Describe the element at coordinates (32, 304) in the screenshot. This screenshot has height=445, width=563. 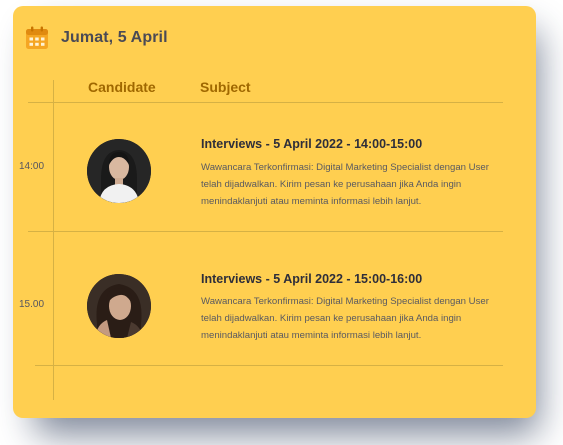
I see `time-label: 15.00` at that location.